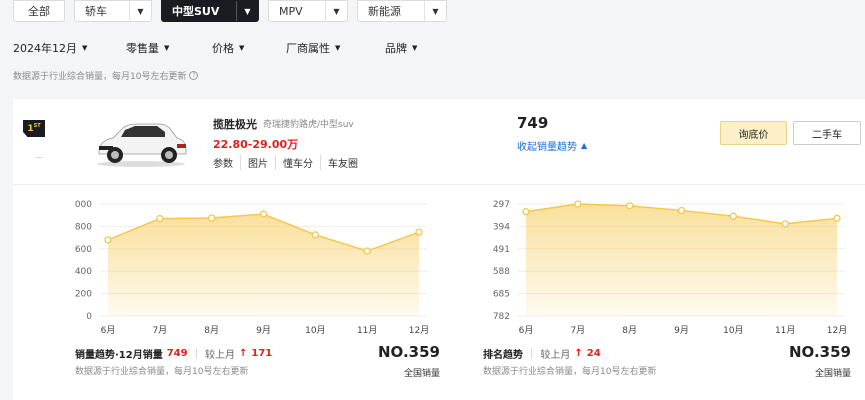  Describe the element at coordinates (501, 205) in the screenshot. I see `y-tick-label: 297` at that location.